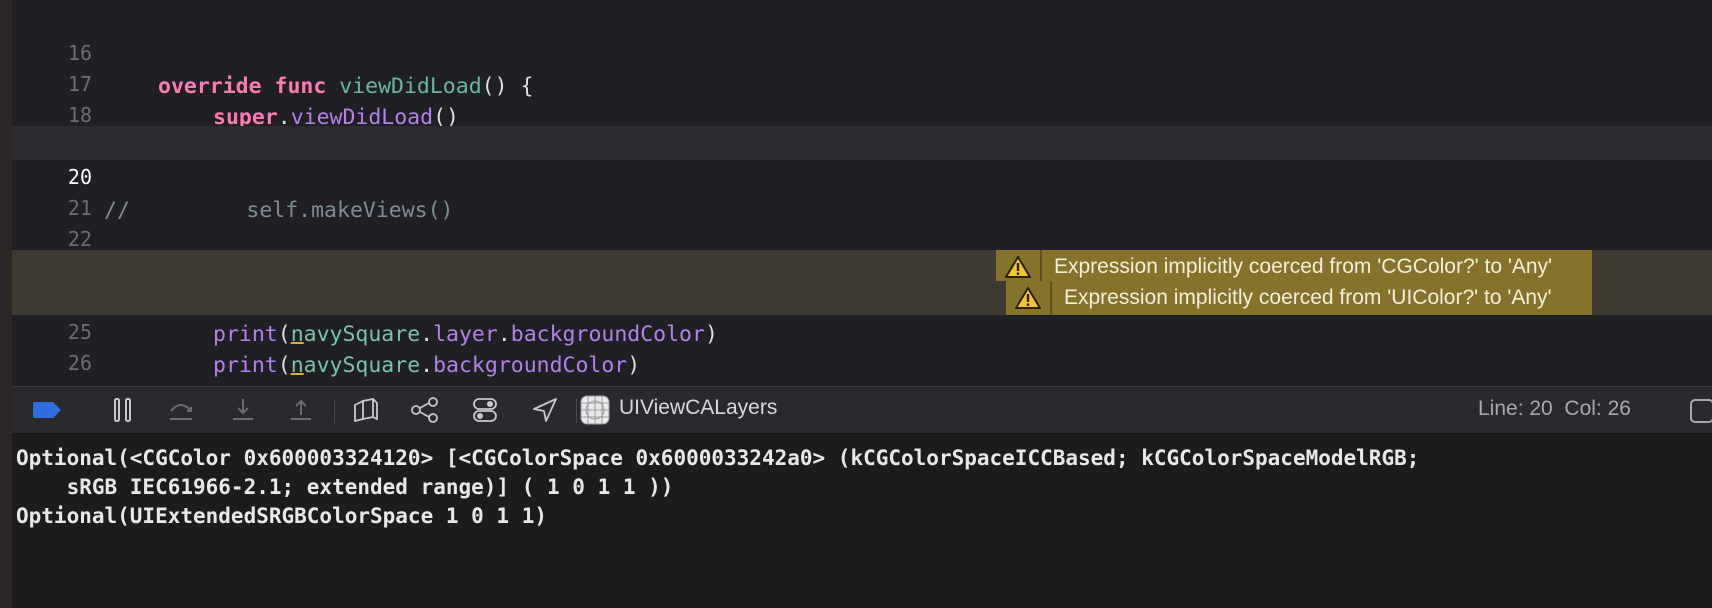  What do you see at coordinates (862, 410) in the screenshot?
I see `debug-bar: UIViewCALayers Line: 20 Col: 26` at bounding box center [862, 410].